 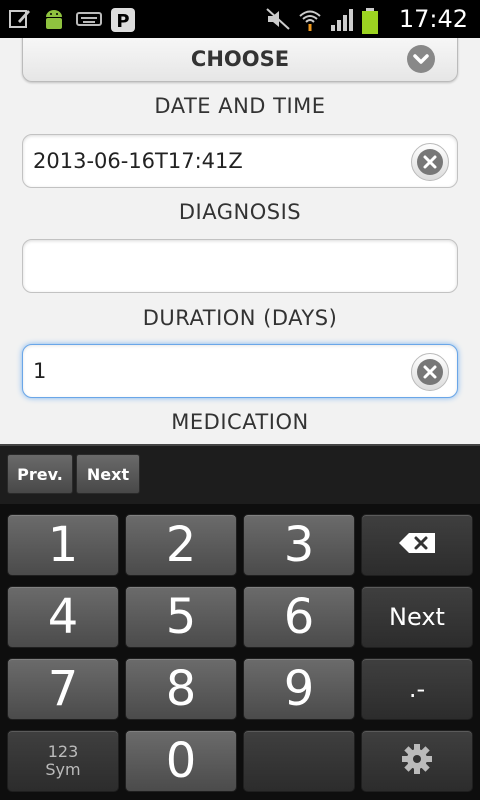 I want to click on settings-key, so click(x=417, y=761).